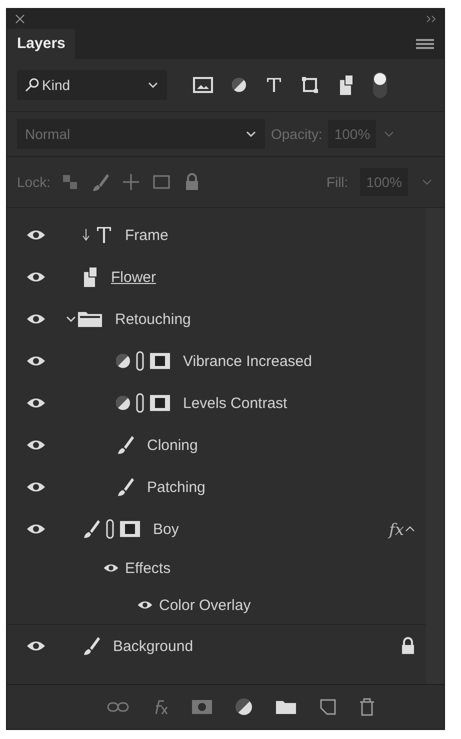  Describe the element at coordinates (162, 182) in the screenshot. I see `artboard-icon` at that location.